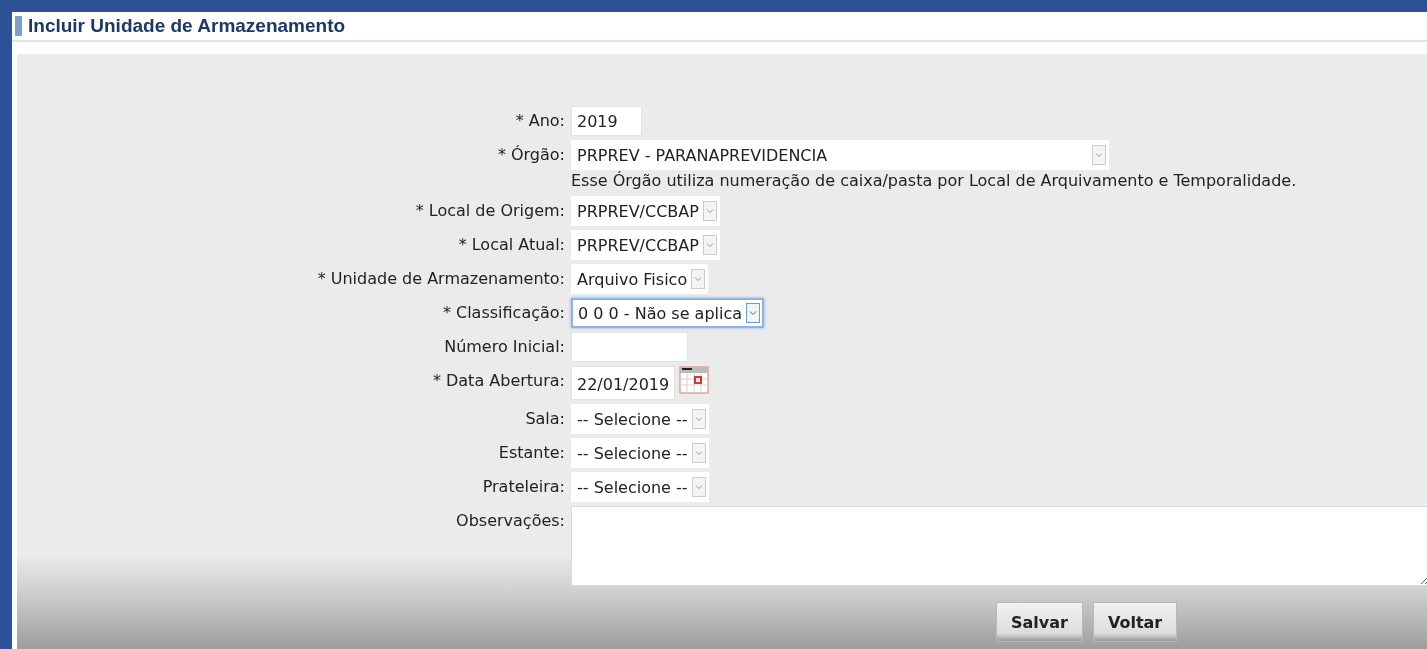 This screenshot has height=649, width=1427. What do you see at coordinates (503, 313) in the screenshot?
I see `field-label: * Classificação:` at bounding box center [503, 313].